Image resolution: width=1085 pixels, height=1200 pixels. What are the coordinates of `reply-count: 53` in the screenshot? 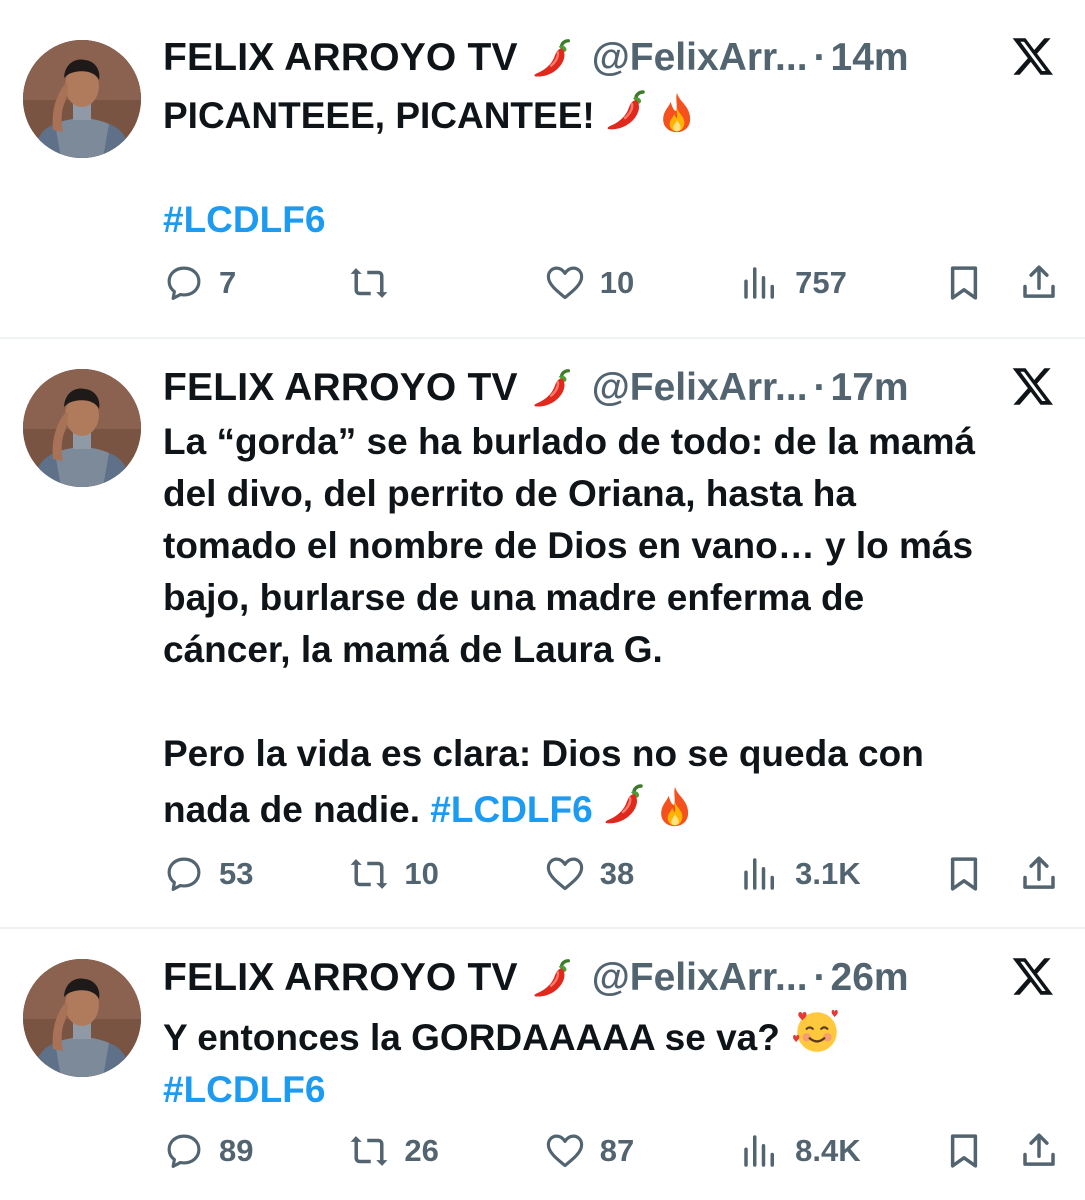 It's located at (236, 873).